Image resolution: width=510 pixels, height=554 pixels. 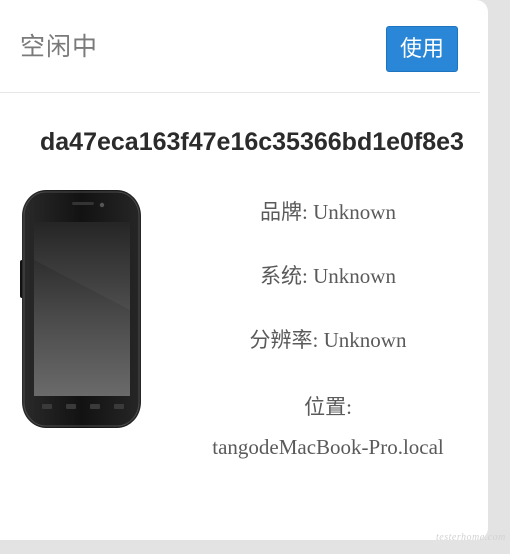 I want to click on device-id: da47eca163f47e16c35366bd1e0f8e3, so click(x=252, y=142).